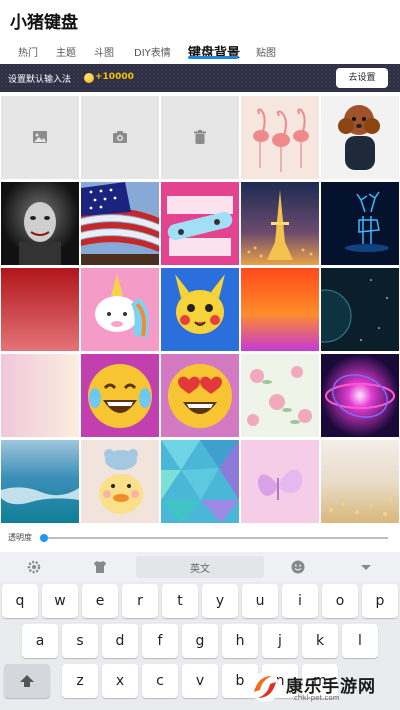 This screenshot has width=400, height=710. I want to click on key-s: s, so click(80, 641).